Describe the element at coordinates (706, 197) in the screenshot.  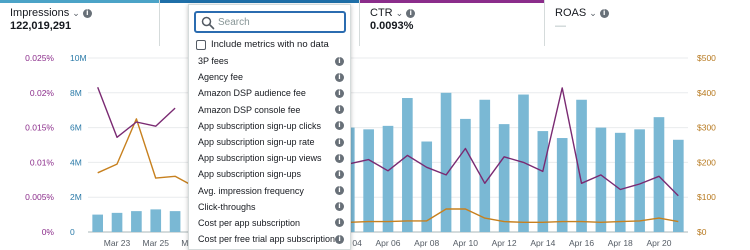
I see `spend-axis-tick: $100` at that location.